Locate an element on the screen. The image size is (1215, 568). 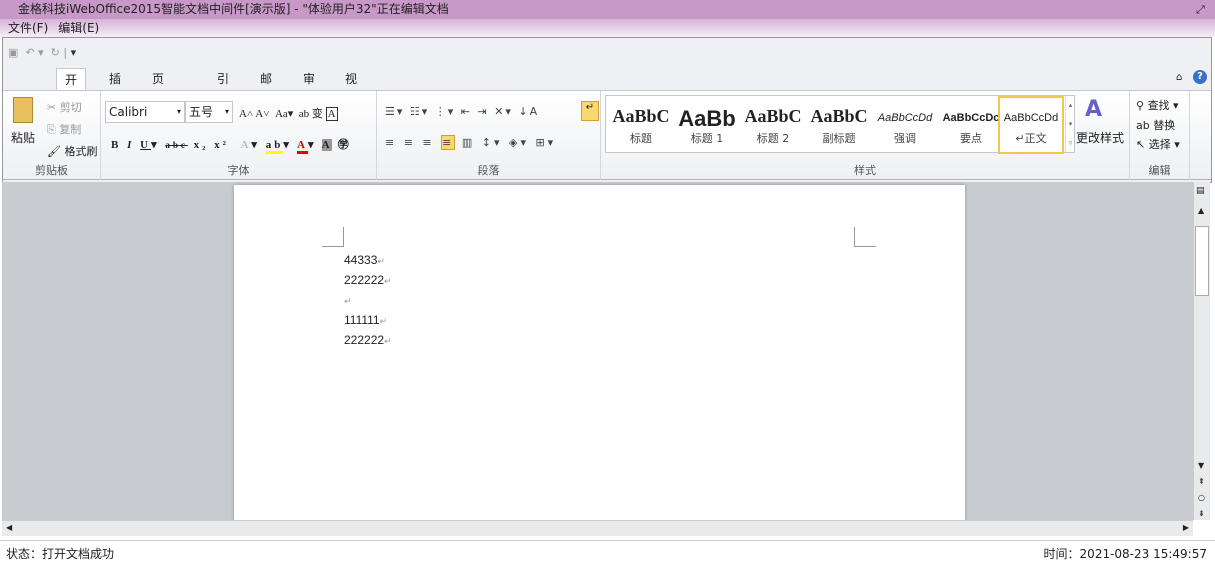
customize-icon: ▾ is located at coordinates (74, 52).